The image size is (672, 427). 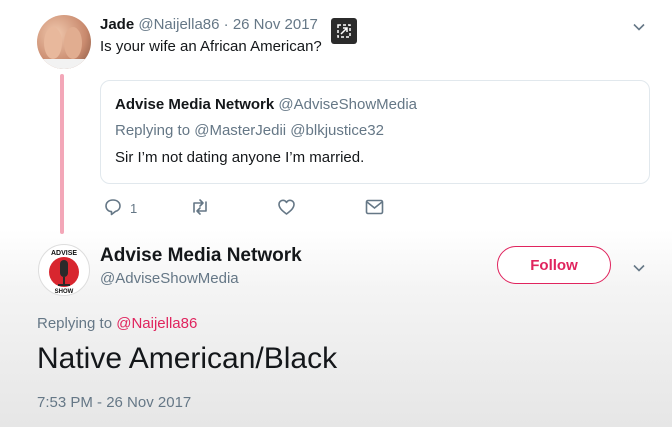 I want to click on quoted-header: Advise Media Network @AdviseShowMedia, so click(x=266, y=104).